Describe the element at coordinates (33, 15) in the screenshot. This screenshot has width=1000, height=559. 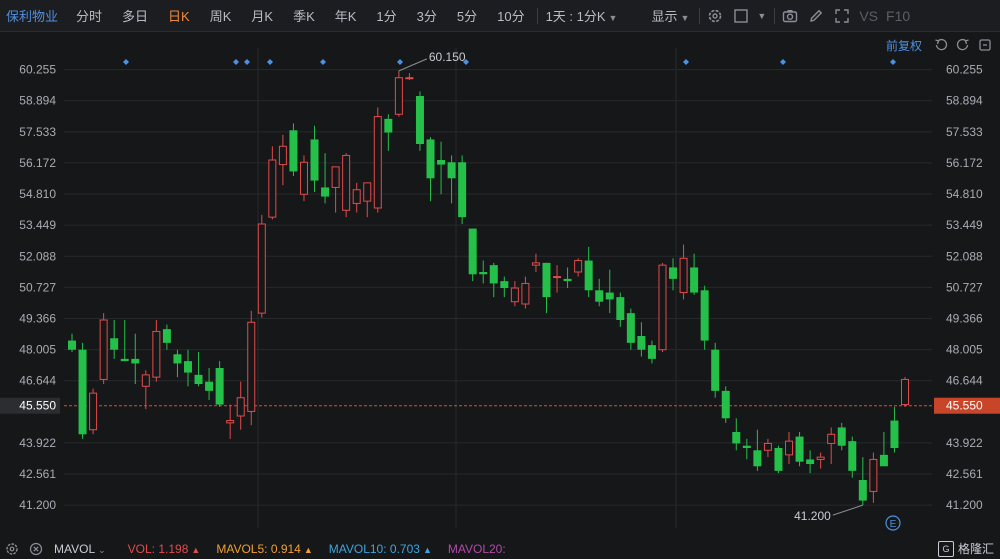
I see `stock-name: 保利物业` at that location.